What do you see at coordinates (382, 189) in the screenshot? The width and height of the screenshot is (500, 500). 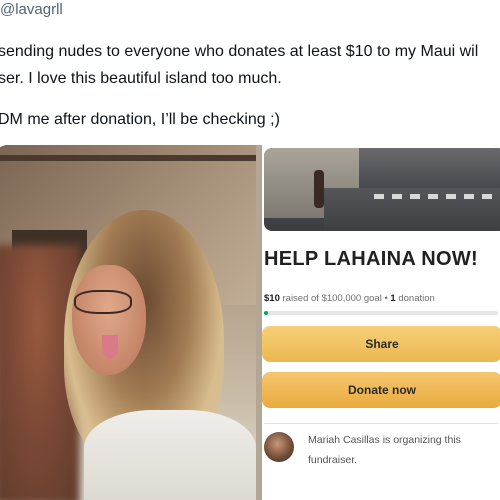 I see `fundraiser-cover-image` at bounding box center [382, 189].